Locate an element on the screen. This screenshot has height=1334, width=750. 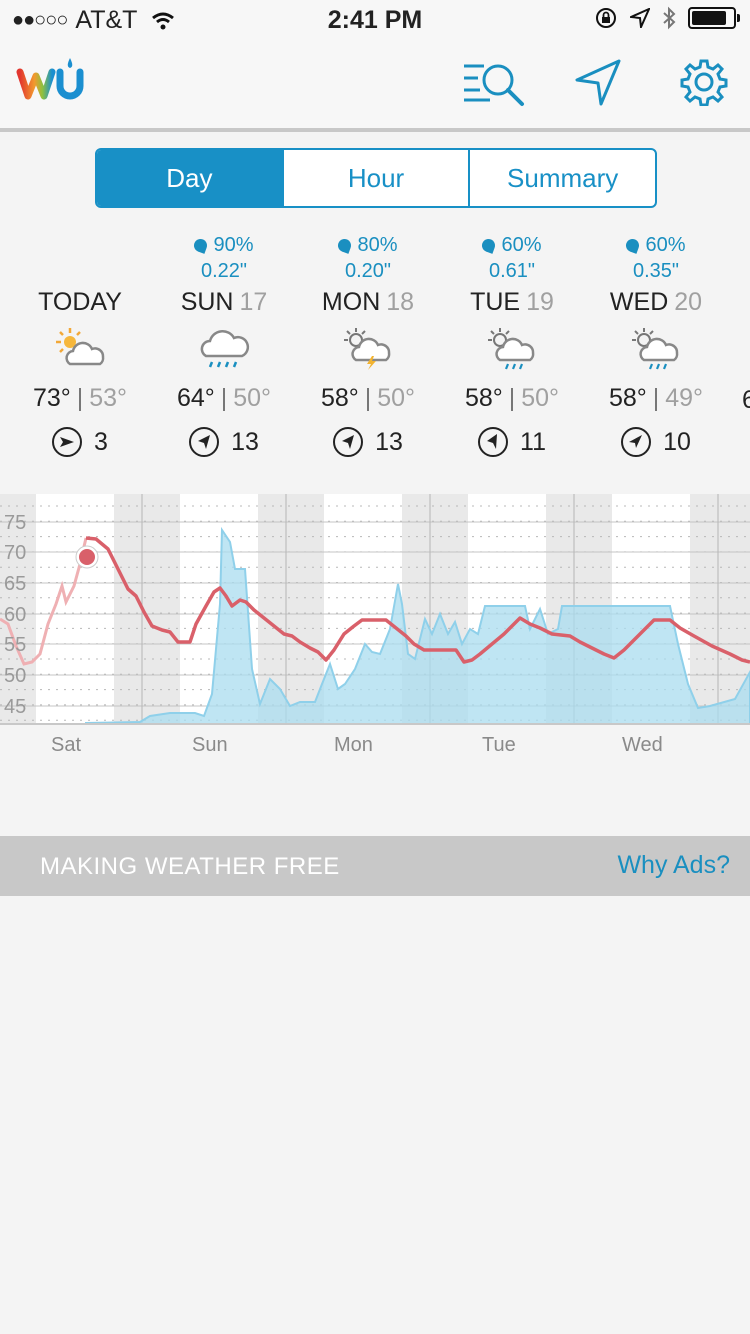
search-list-icon is located at coordinates (494, 83).